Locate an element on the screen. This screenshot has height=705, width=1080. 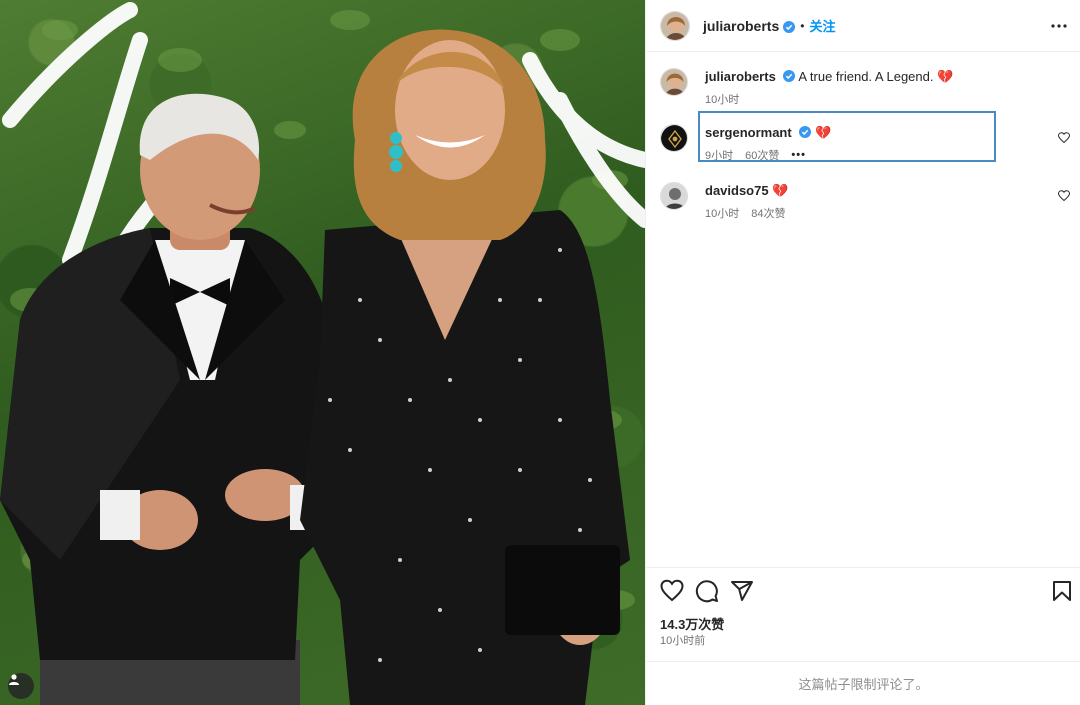
comment-time: 10小时 is located at coordinates (722, 213).